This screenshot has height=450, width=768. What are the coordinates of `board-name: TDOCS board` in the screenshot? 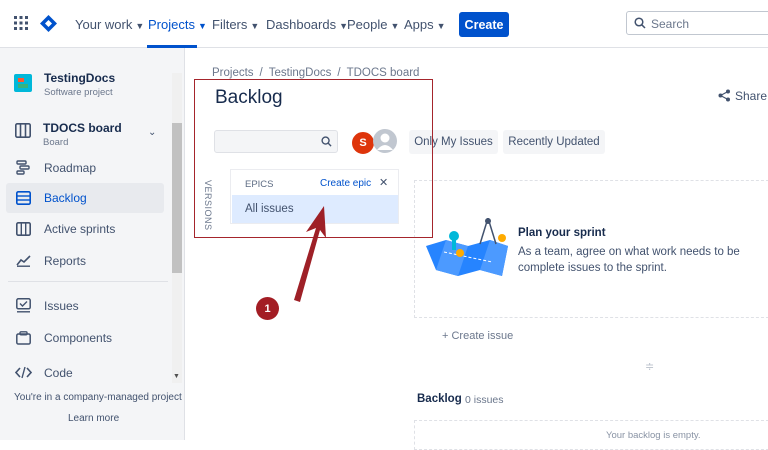 It's located at (82, 128).